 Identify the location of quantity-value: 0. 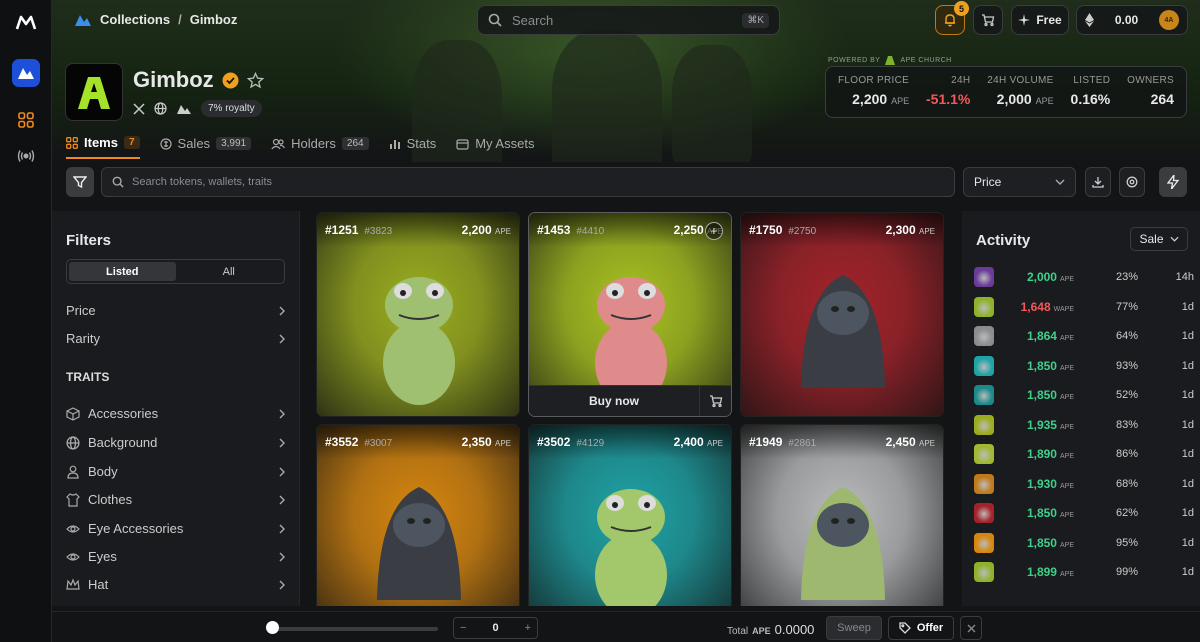
(495, 628).